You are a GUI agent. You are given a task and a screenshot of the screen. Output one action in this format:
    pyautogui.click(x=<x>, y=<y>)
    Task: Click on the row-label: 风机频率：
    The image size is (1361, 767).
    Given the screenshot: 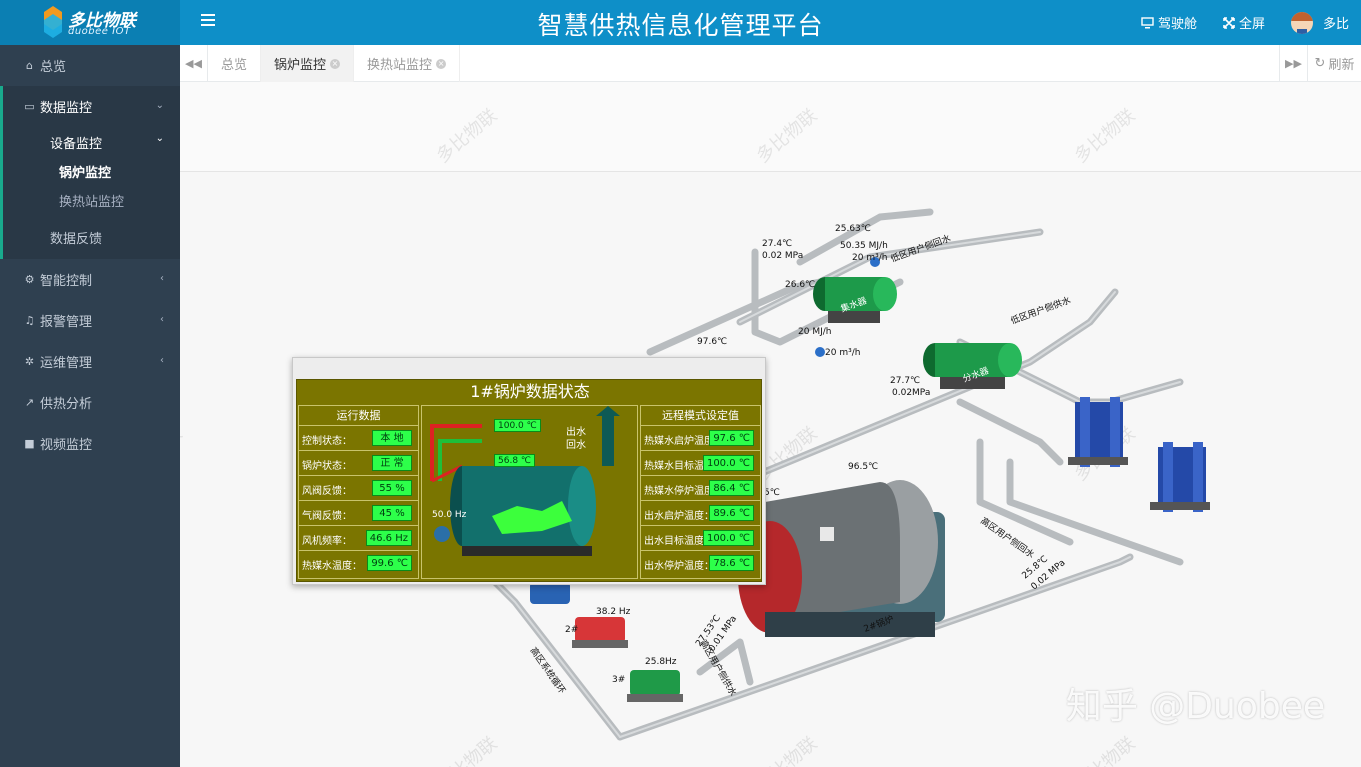 What is the action you would take?
    pyautogui.click(x=327, y=541)
    